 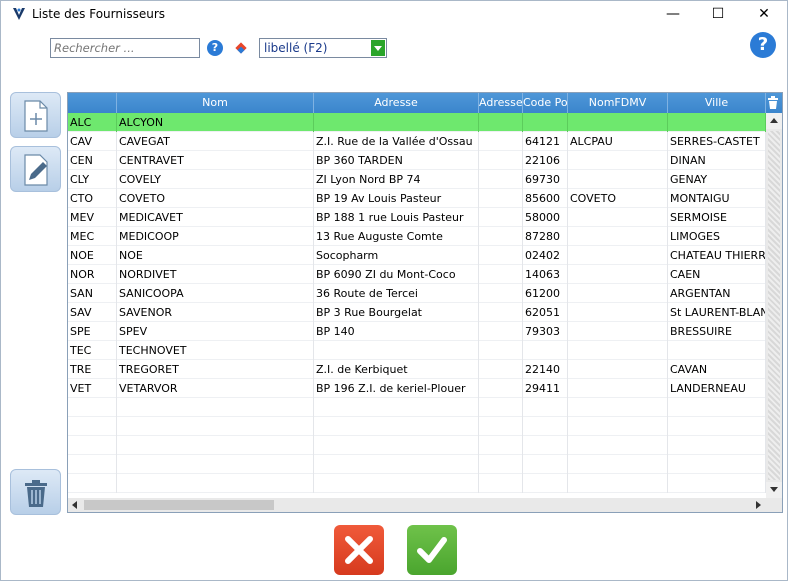 I want to click on scroll-left-button, so click(x=74, y=505).